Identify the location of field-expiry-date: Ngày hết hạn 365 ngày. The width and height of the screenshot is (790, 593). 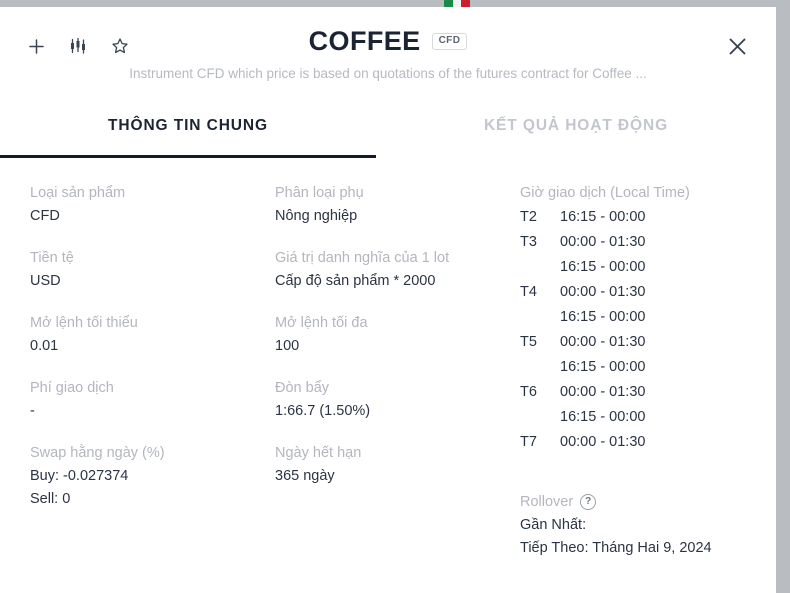
(397, 465).